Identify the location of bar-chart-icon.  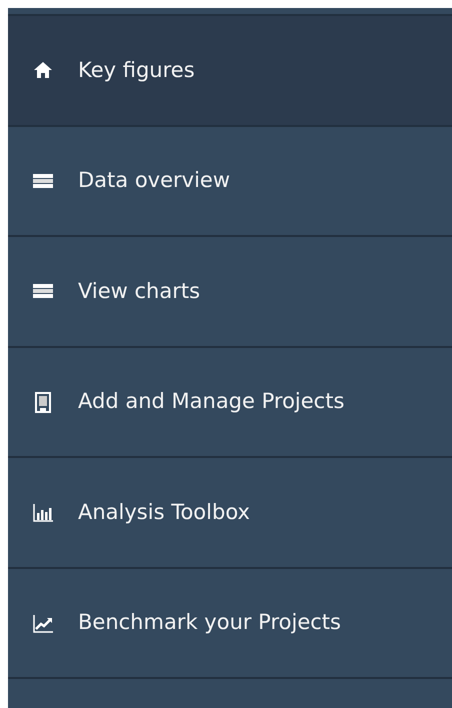
(43, 512).